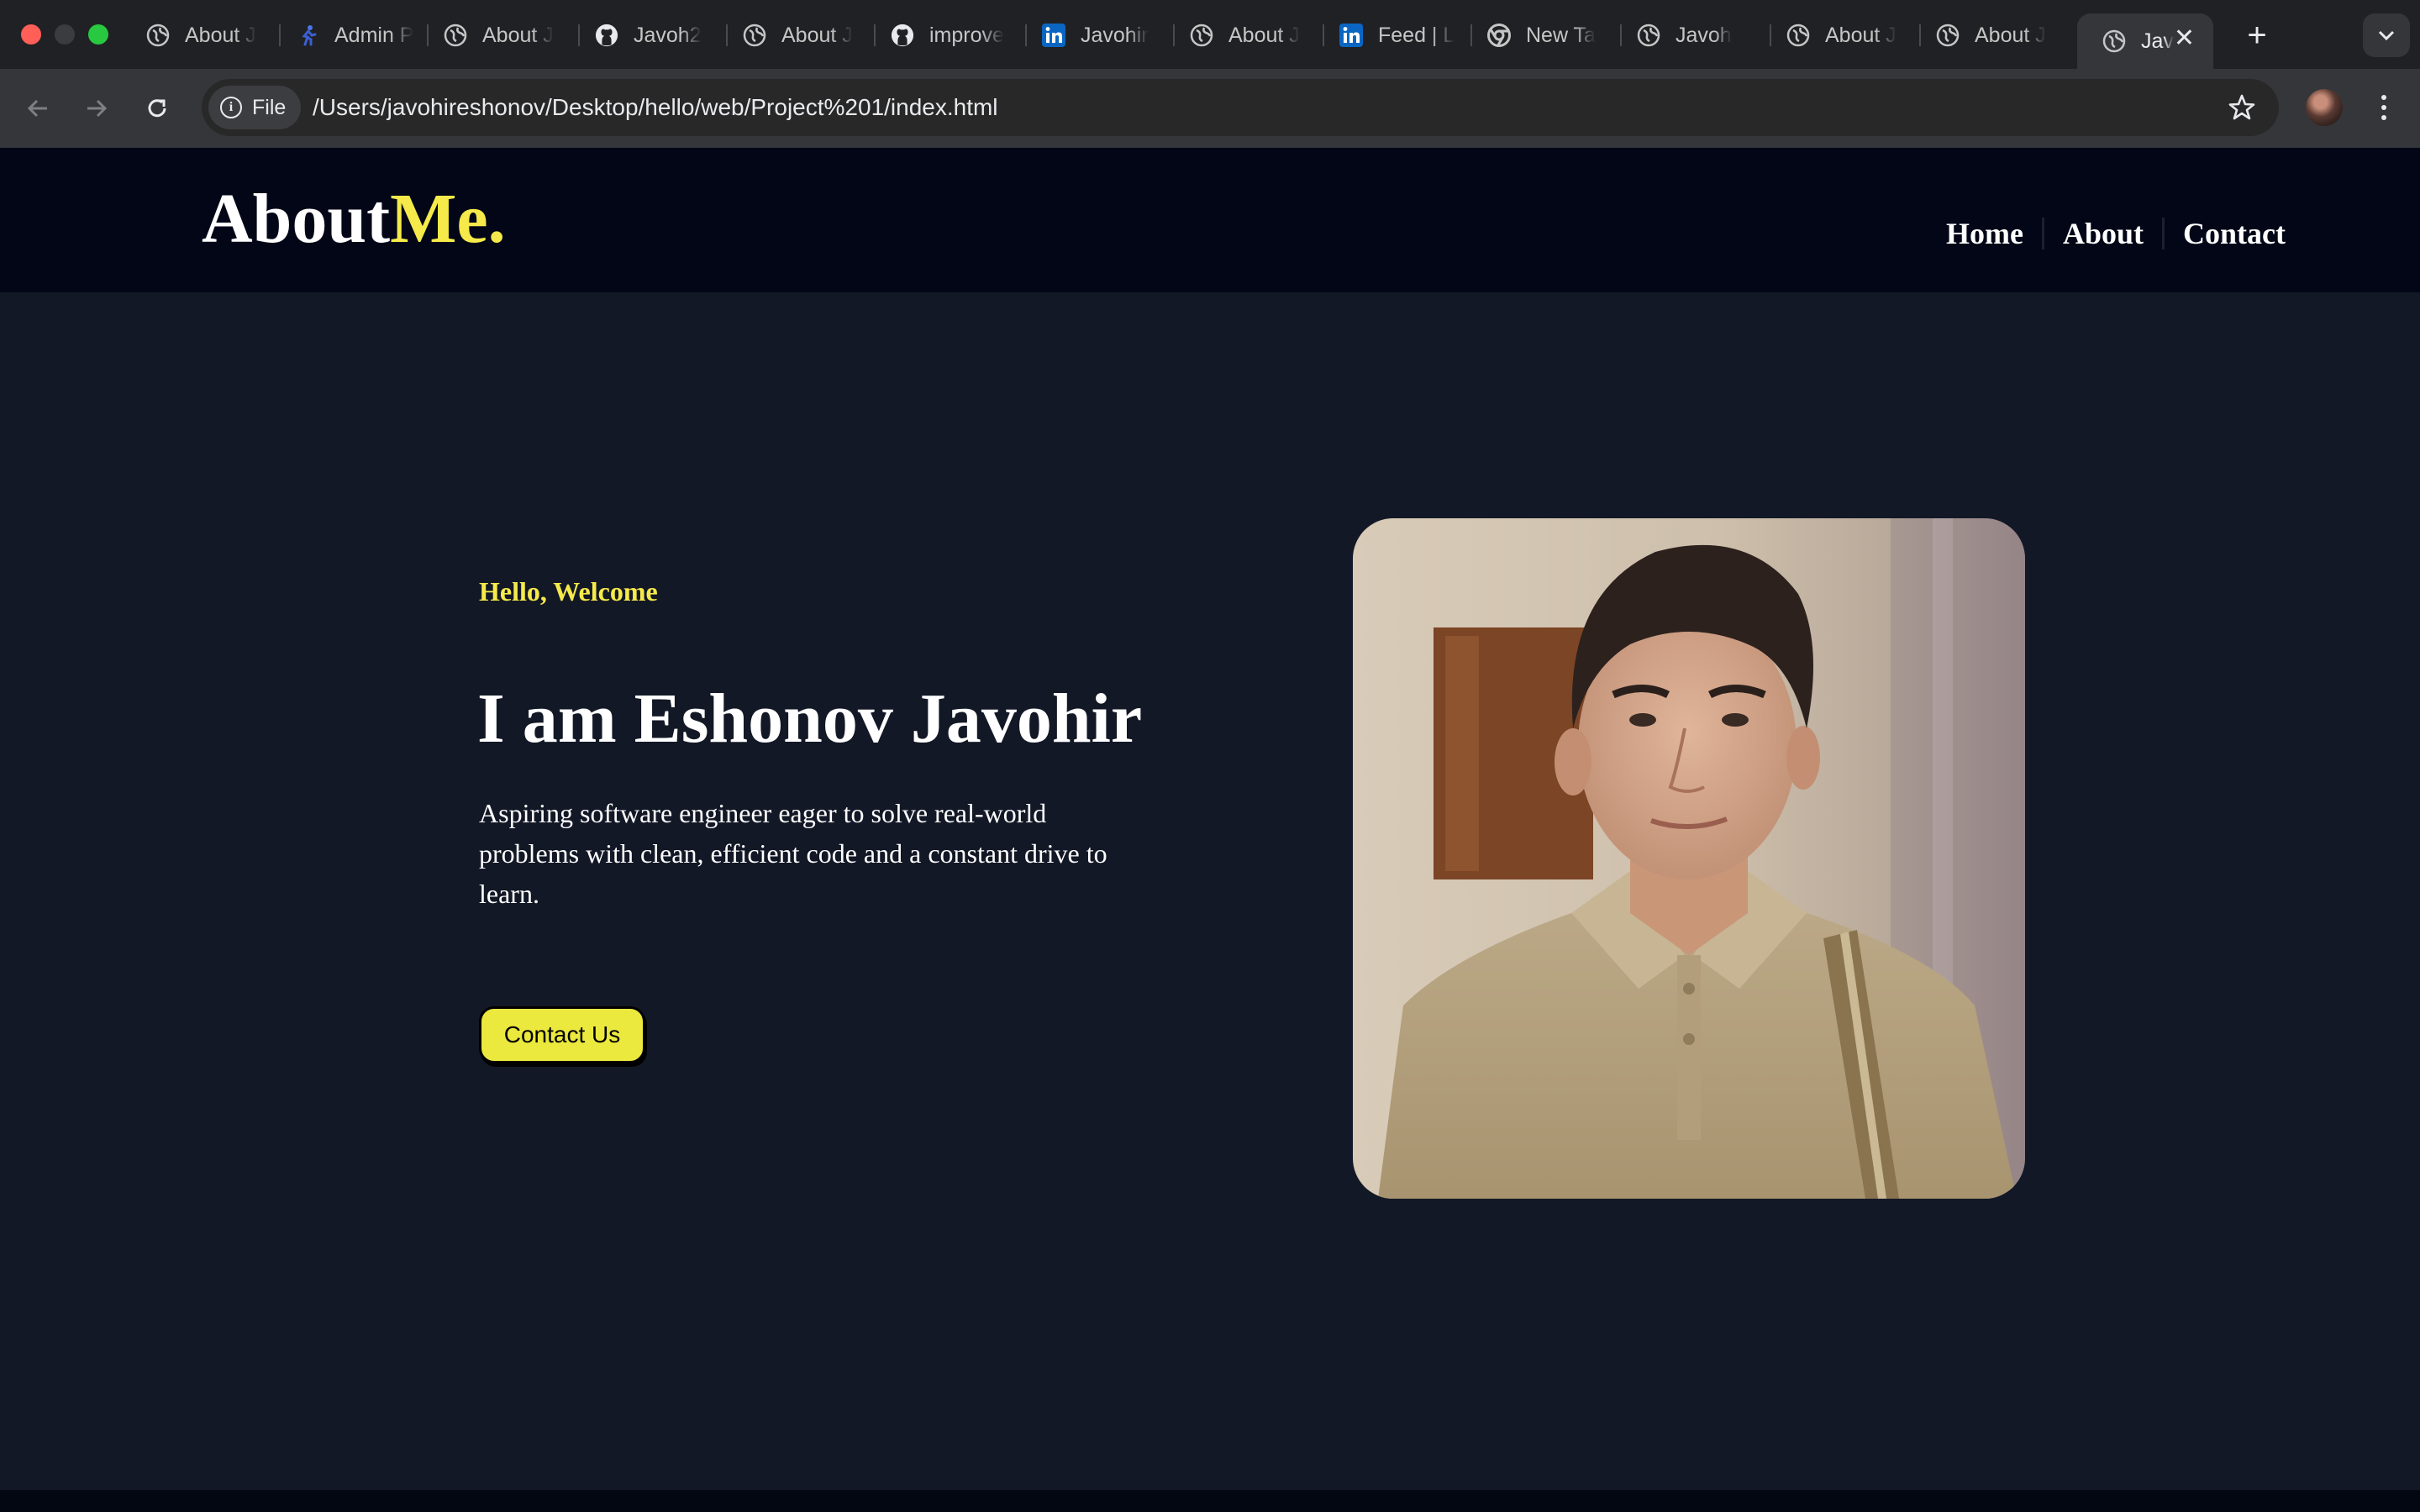 The width and height of the screenshot is (2420, 1512). I want to click on profile-photo, so click(1689, 858).